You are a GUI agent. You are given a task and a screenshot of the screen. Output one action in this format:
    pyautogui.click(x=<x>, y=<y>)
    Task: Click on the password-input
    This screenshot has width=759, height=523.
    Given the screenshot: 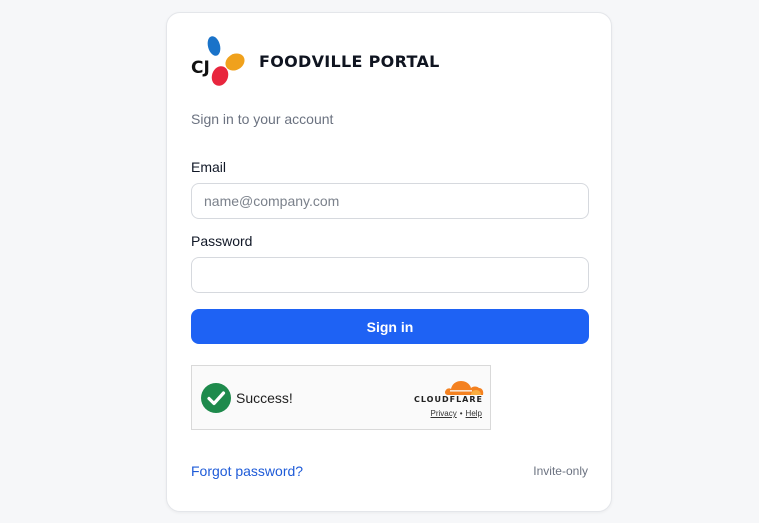 What is the action you would take?
    pyautogui.click(x=390, y=275)
    